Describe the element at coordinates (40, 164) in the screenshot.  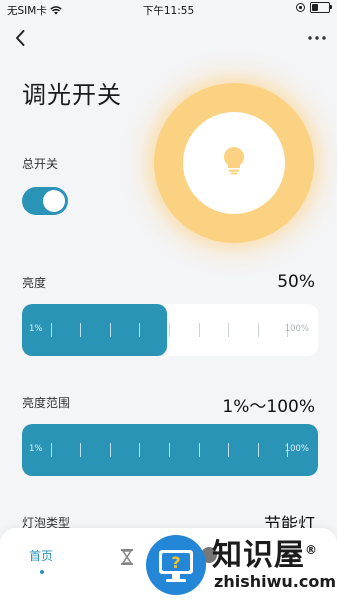
I see `power-switch-label: 总开关` at that location.